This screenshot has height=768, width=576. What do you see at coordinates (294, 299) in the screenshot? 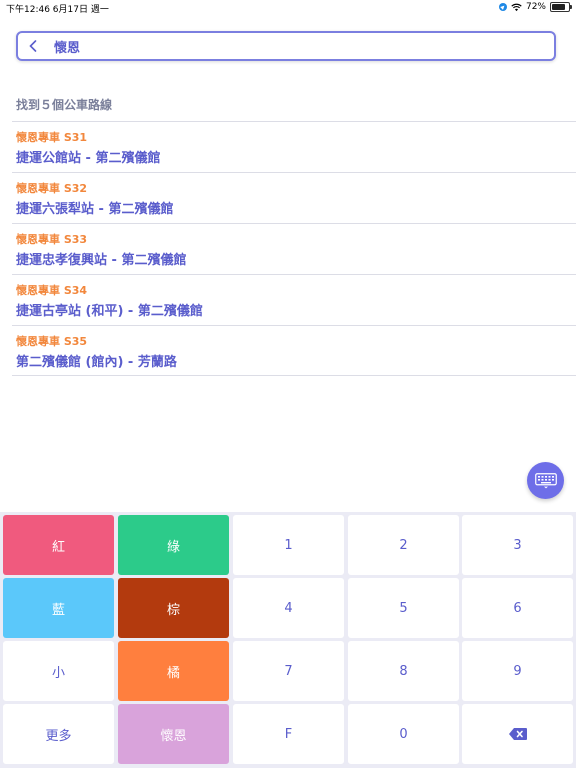
I see `route-item-s34: 懷恩專車 S34 捷運古亭站 (和平) - 第二殯儀館` at bounding box center [294, 299].